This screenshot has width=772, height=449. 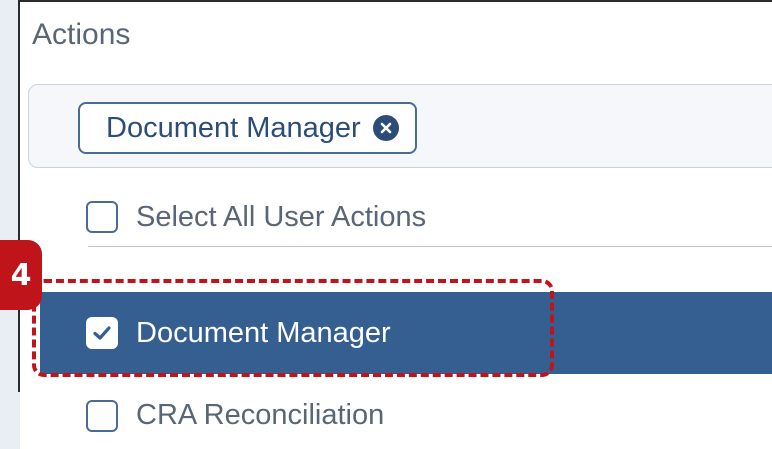 I want to click on close-circle-icon, so click(x=385, y=128).